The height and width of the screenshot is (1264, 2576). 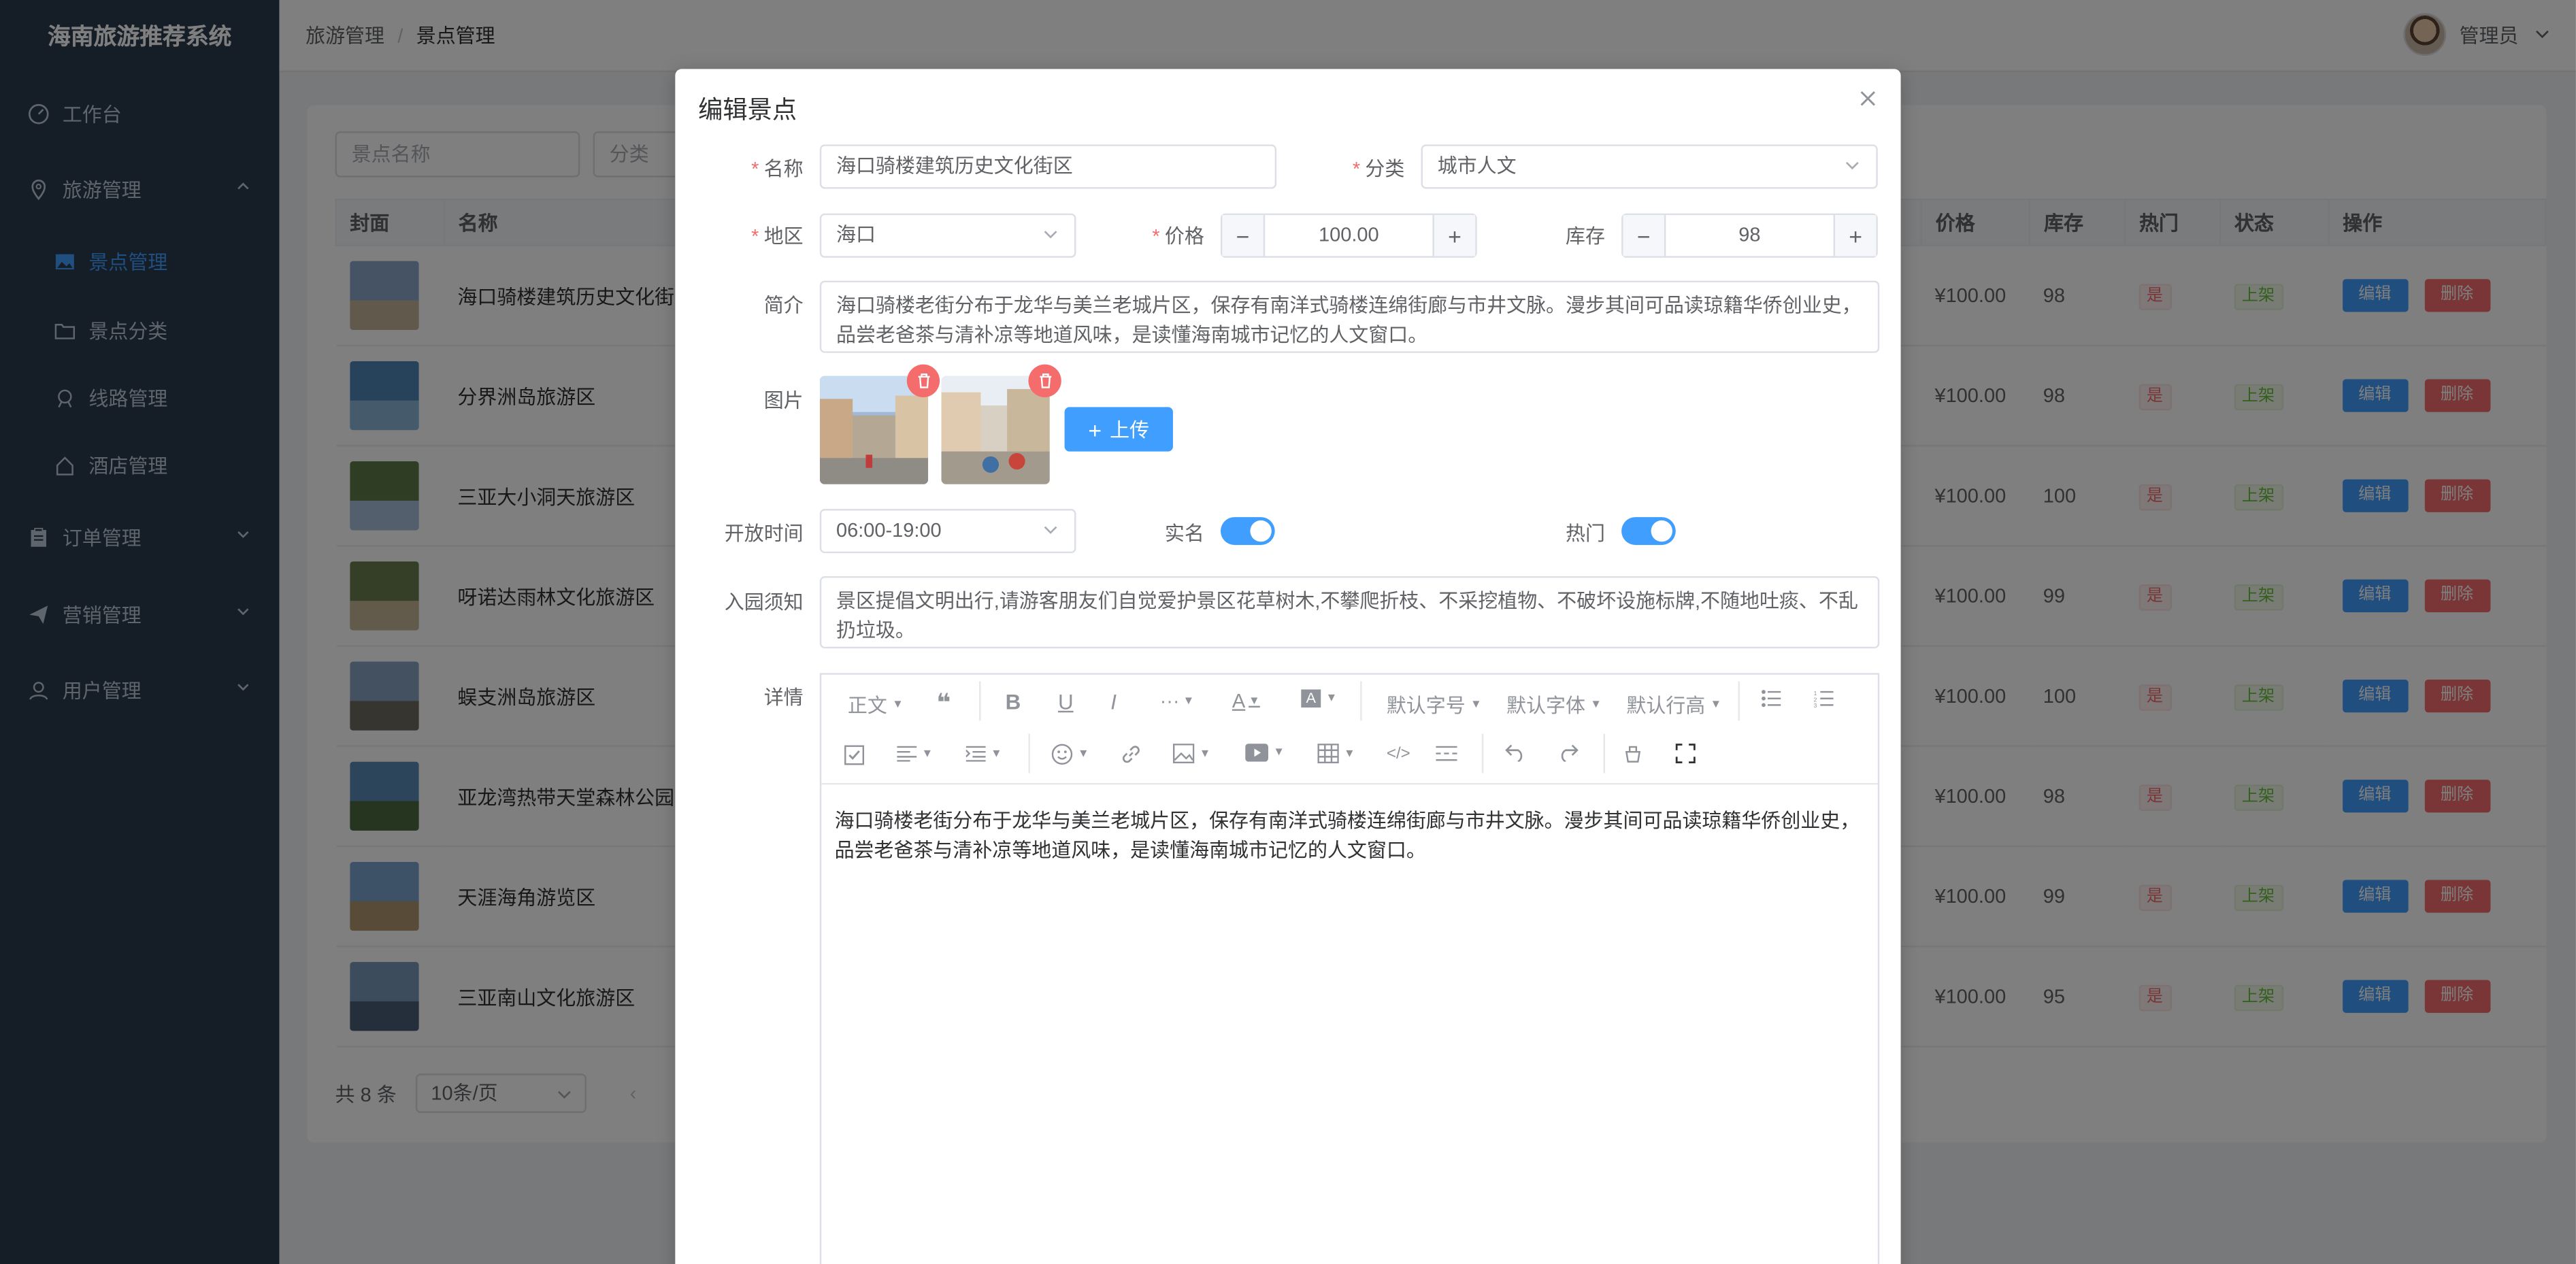 I want to click on indent-icon: ▼, so click(x=984, y=754).